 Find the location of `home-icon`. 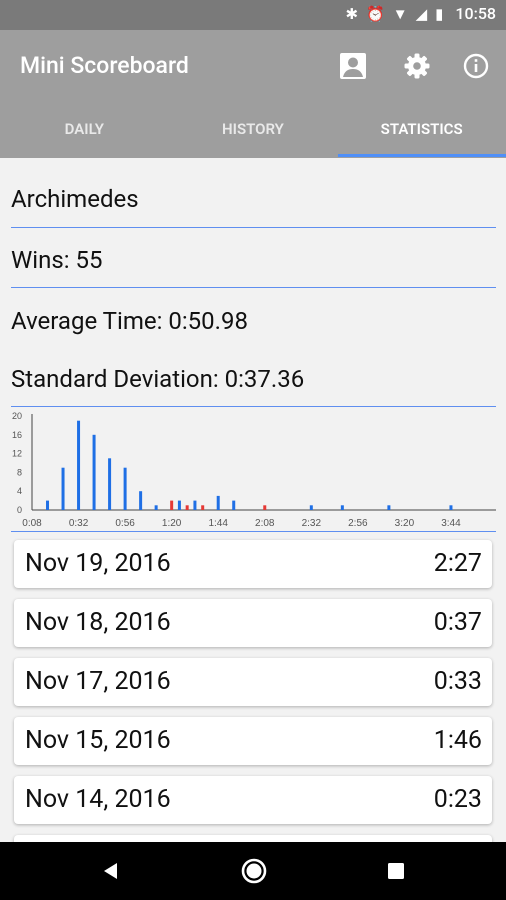

home-icon is located at coordinates (254, 871).